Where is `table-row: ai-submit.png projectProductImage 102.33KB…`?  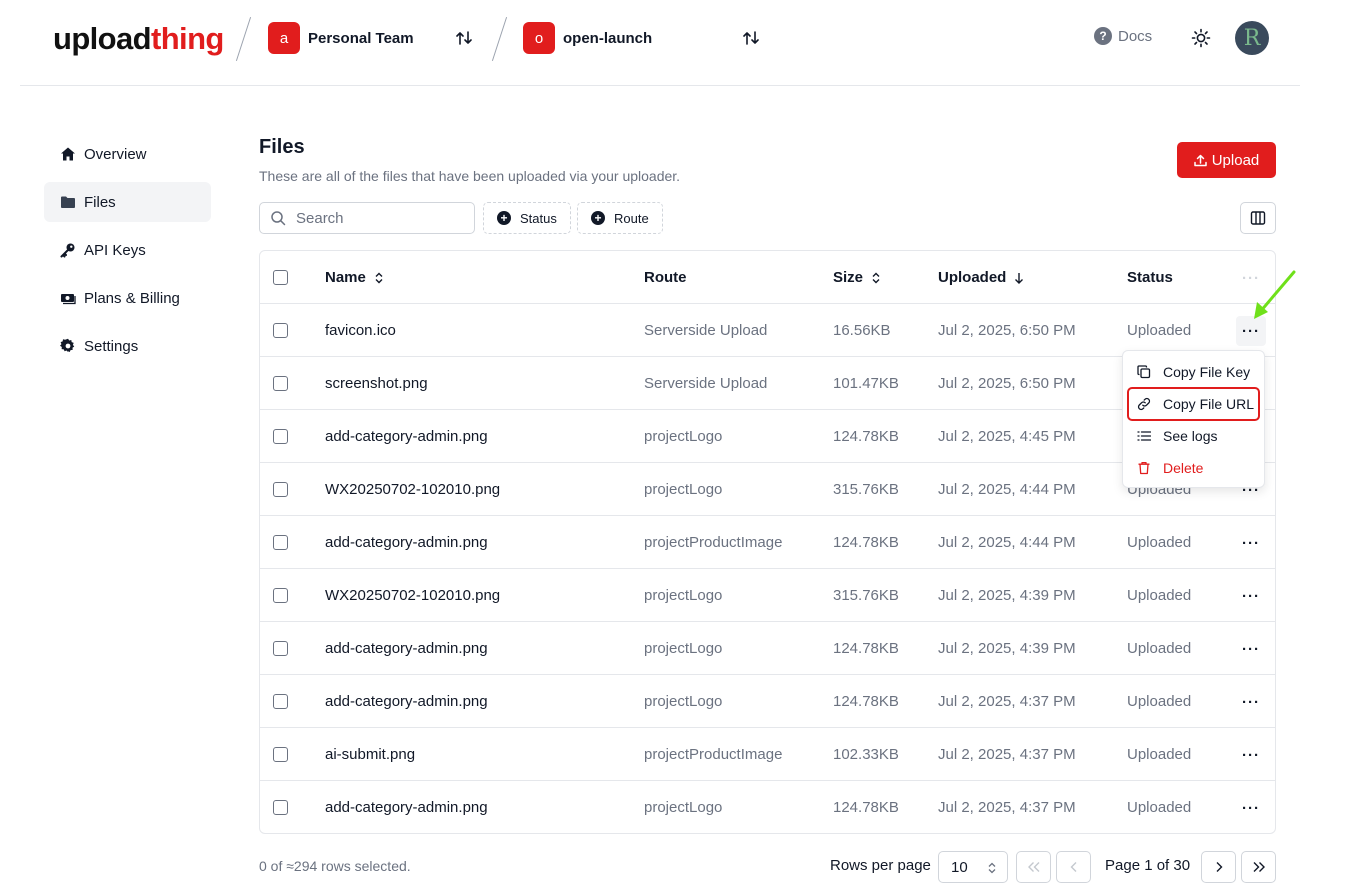 table-row: ai-submit.png projectProductImage 102.33KB… is located at coordinates (767, 754).